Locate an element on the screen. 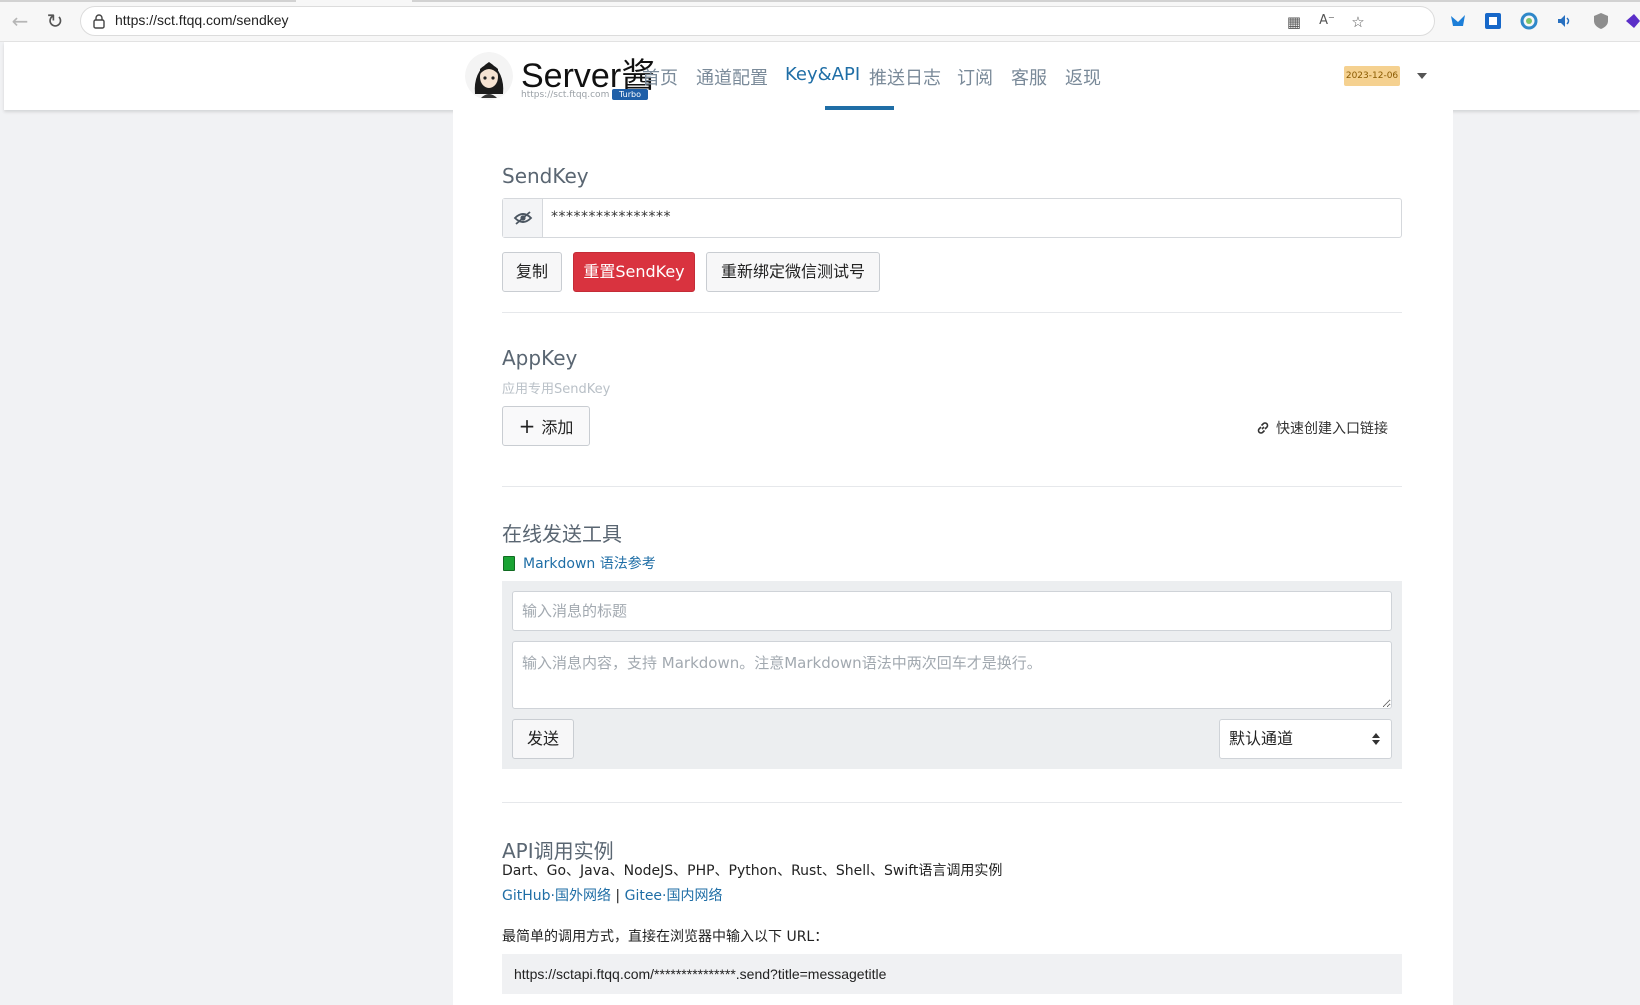  sendkey-value: **************** is located at coordinates (611, 217).